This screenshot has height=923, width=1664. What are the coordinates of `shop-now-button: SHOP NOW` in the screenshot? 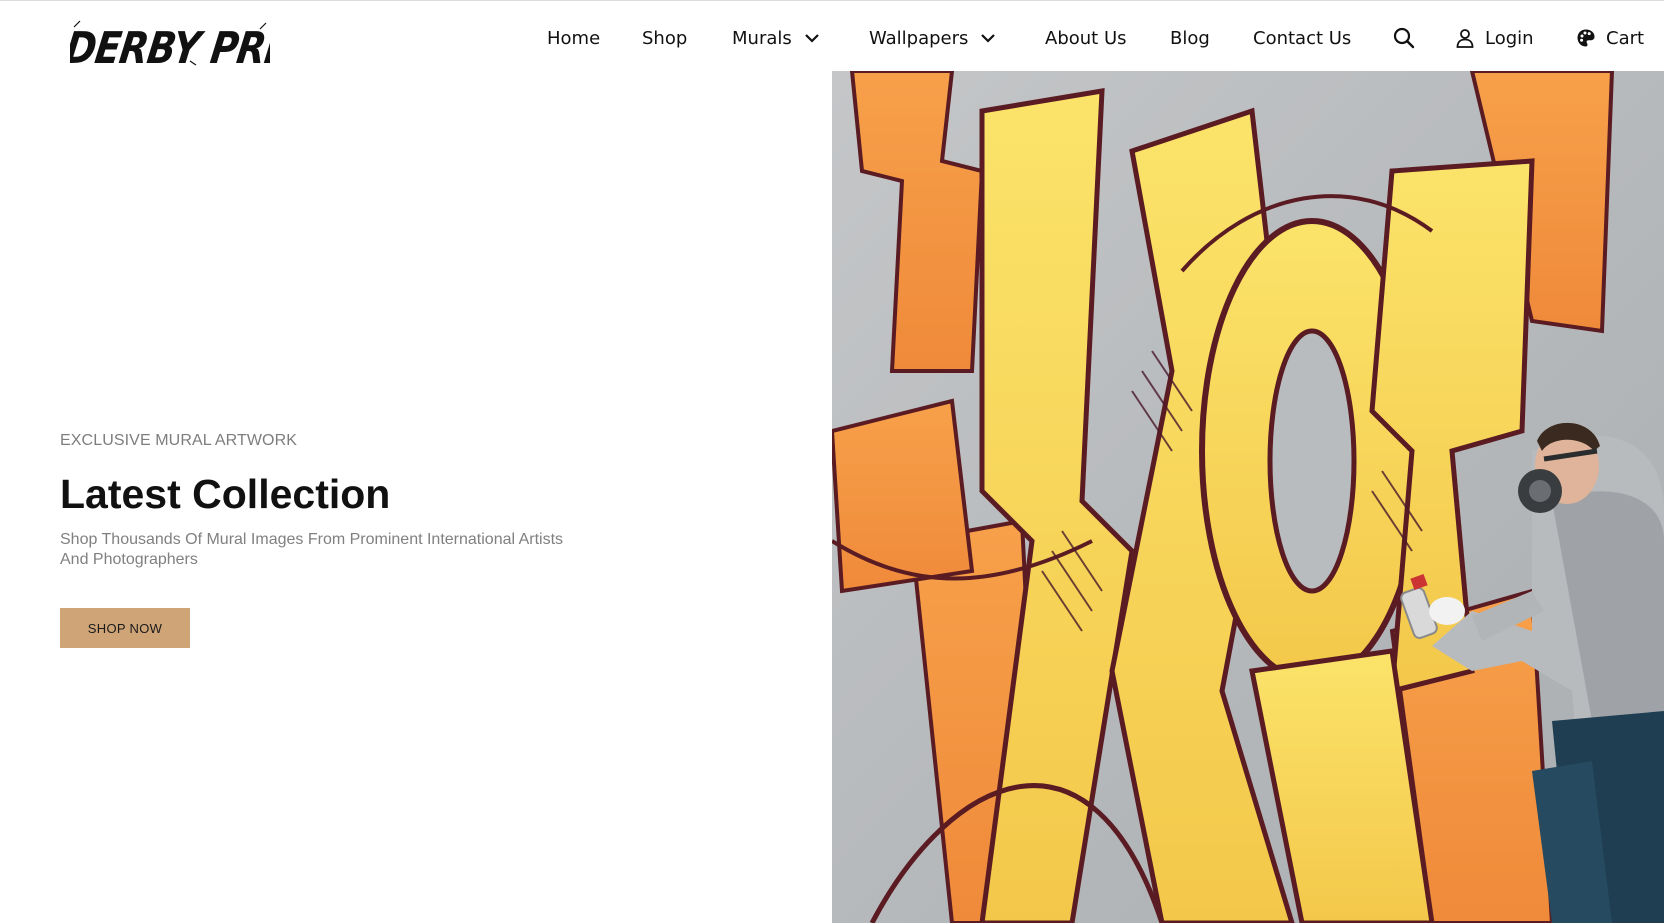 It's located at (125, 628).